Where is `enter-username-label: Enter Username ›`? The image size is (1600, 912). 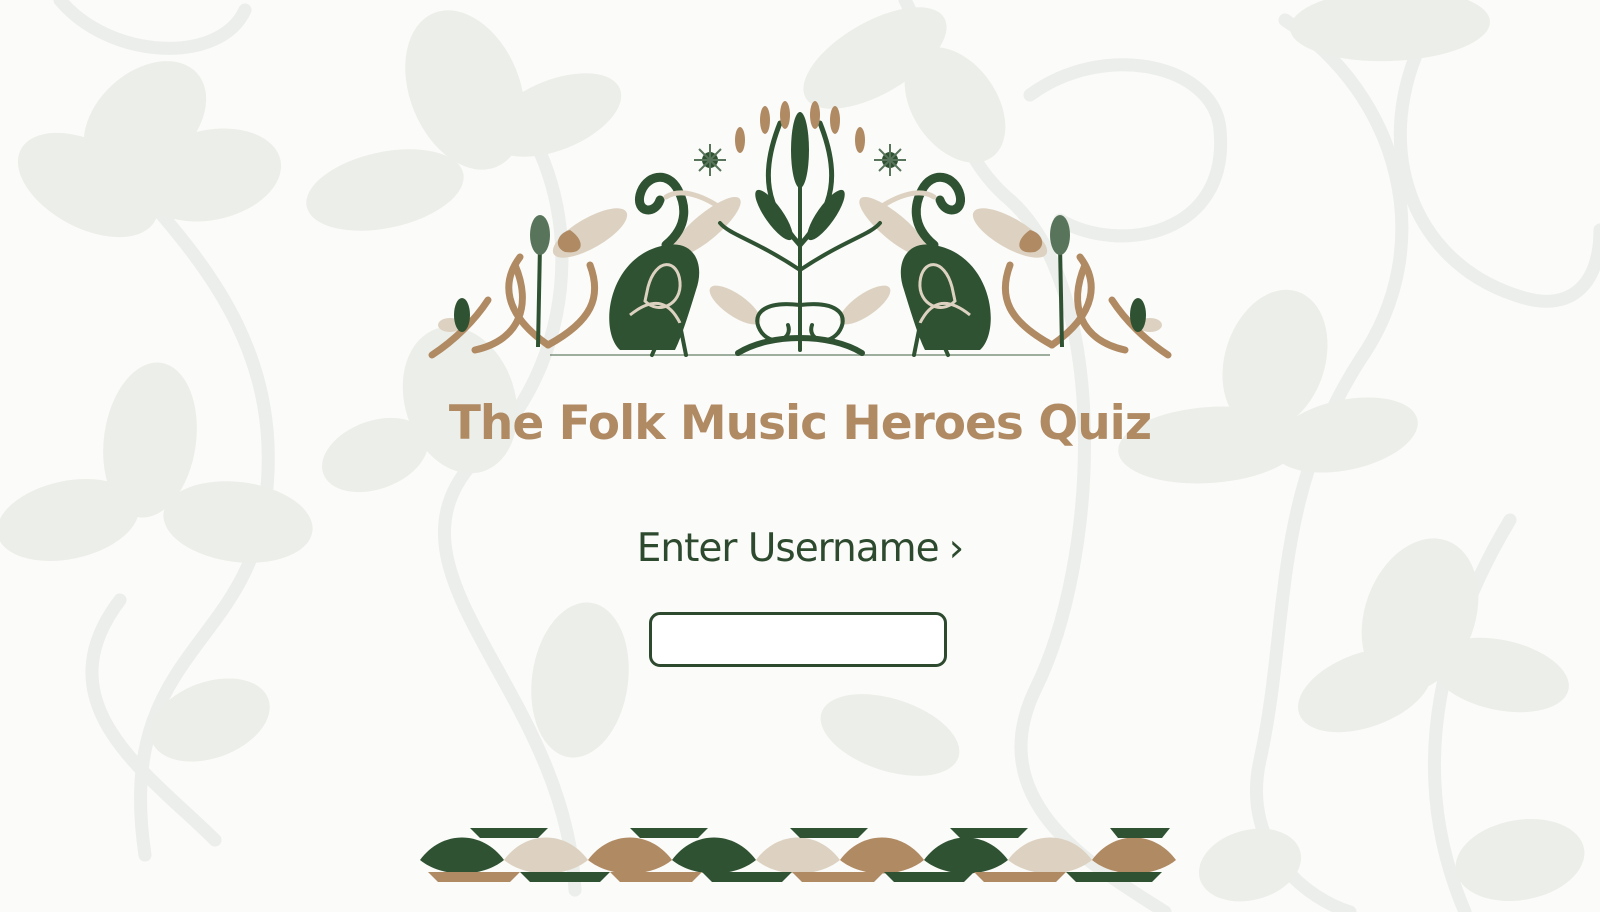
enter-username-label: Enter Username › is located at coordinates (800, 548).